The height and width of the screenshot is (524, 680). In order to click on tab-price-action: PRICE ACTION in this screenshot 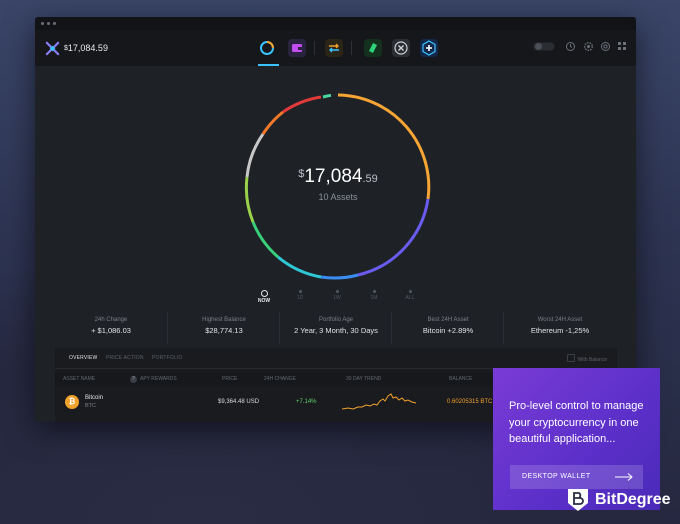, I will do `click(125, 358)`.